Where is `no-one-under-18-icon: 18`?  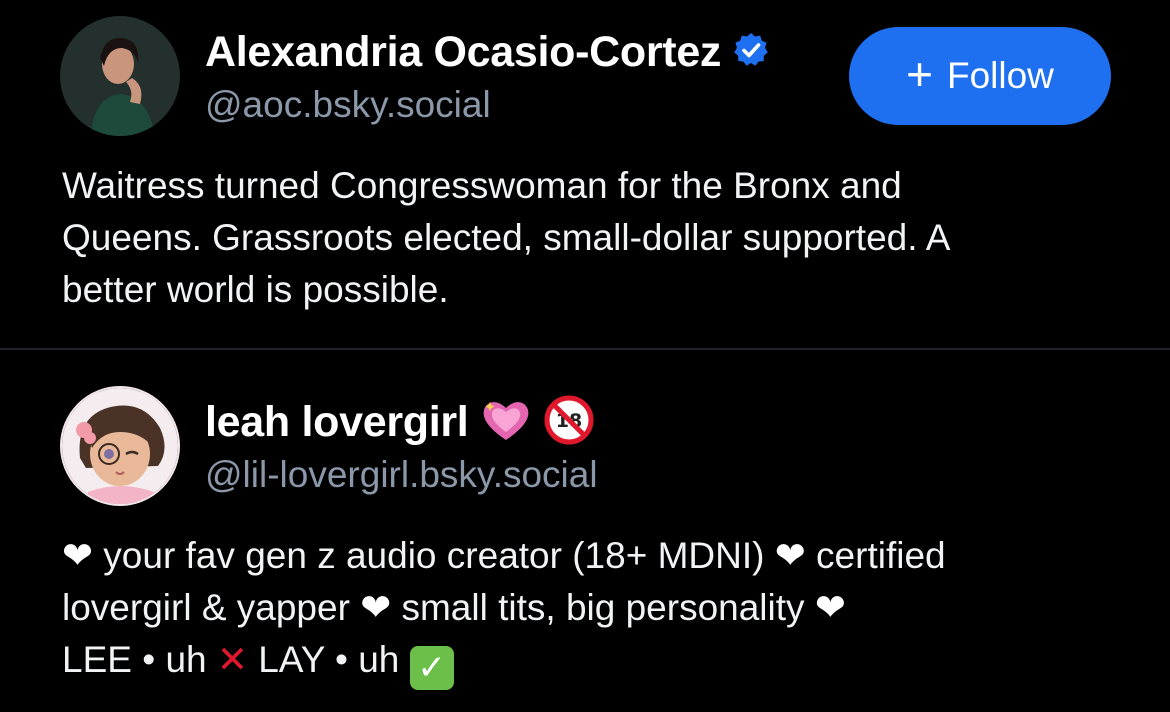
no-one-under-18-icon: 18 is located at coordinates (569, 422).